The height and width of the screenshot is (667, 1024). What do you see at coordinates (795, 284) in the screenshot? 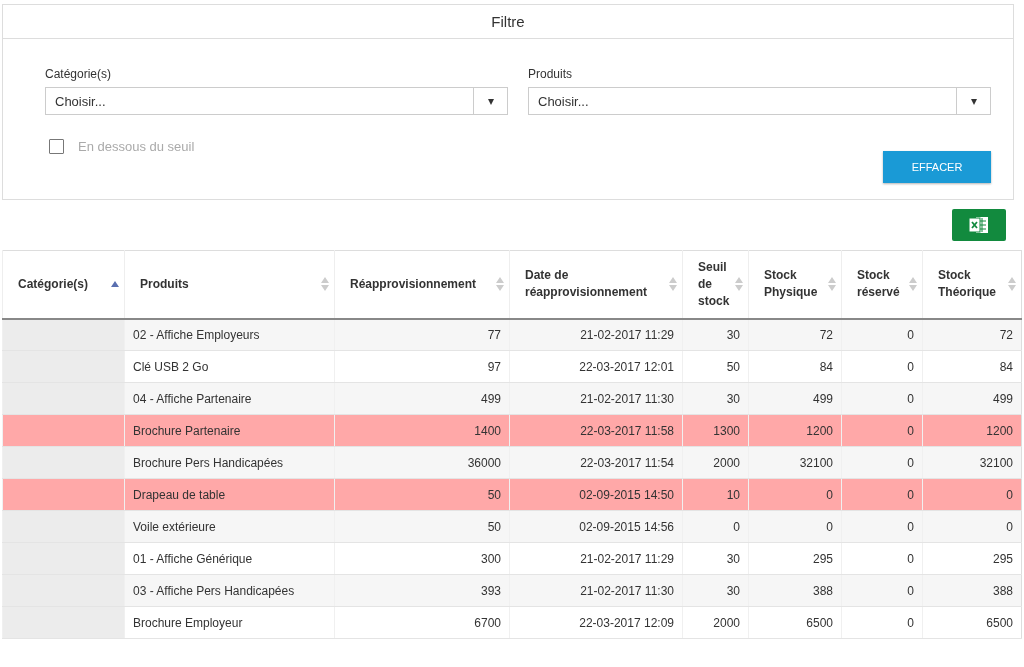
I see `column-header: Stock Physique` at bounding box center [795, 284].